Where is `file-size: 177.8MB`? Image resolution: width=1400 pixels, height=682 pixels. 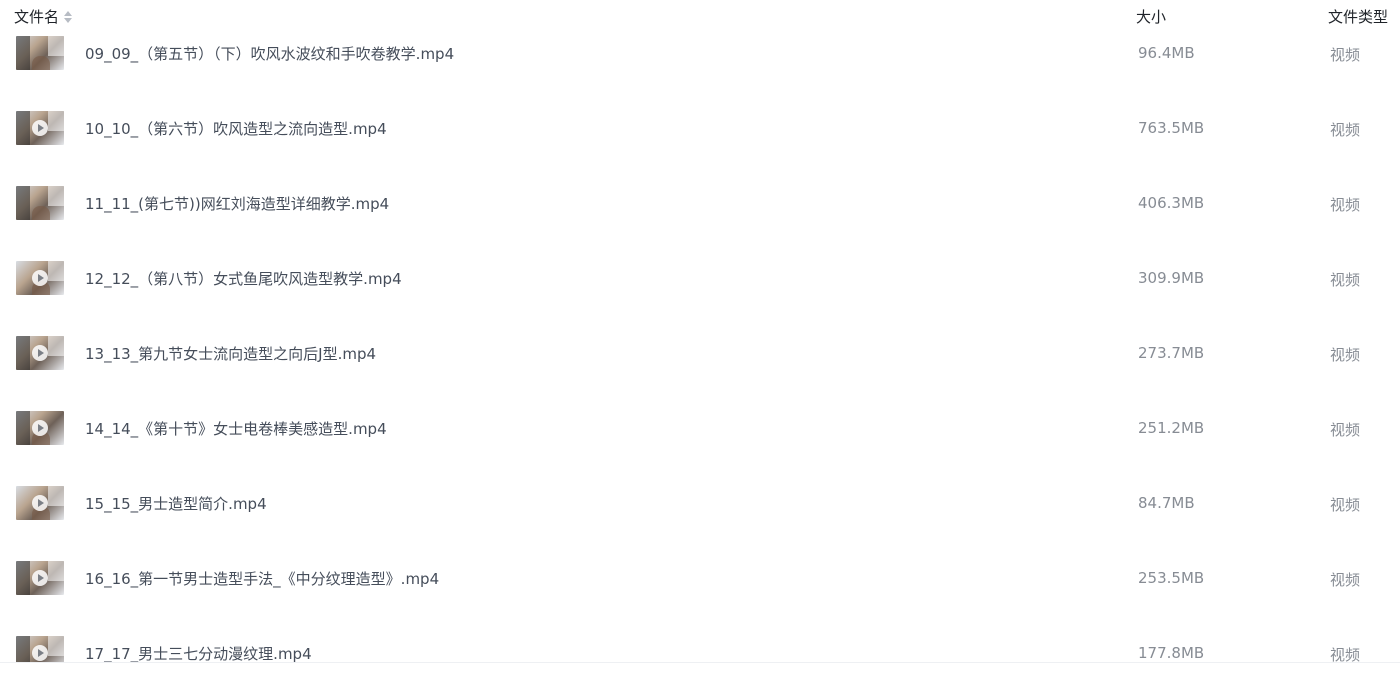
file-size: 177.8MB is located at coordinates (1171, 653).